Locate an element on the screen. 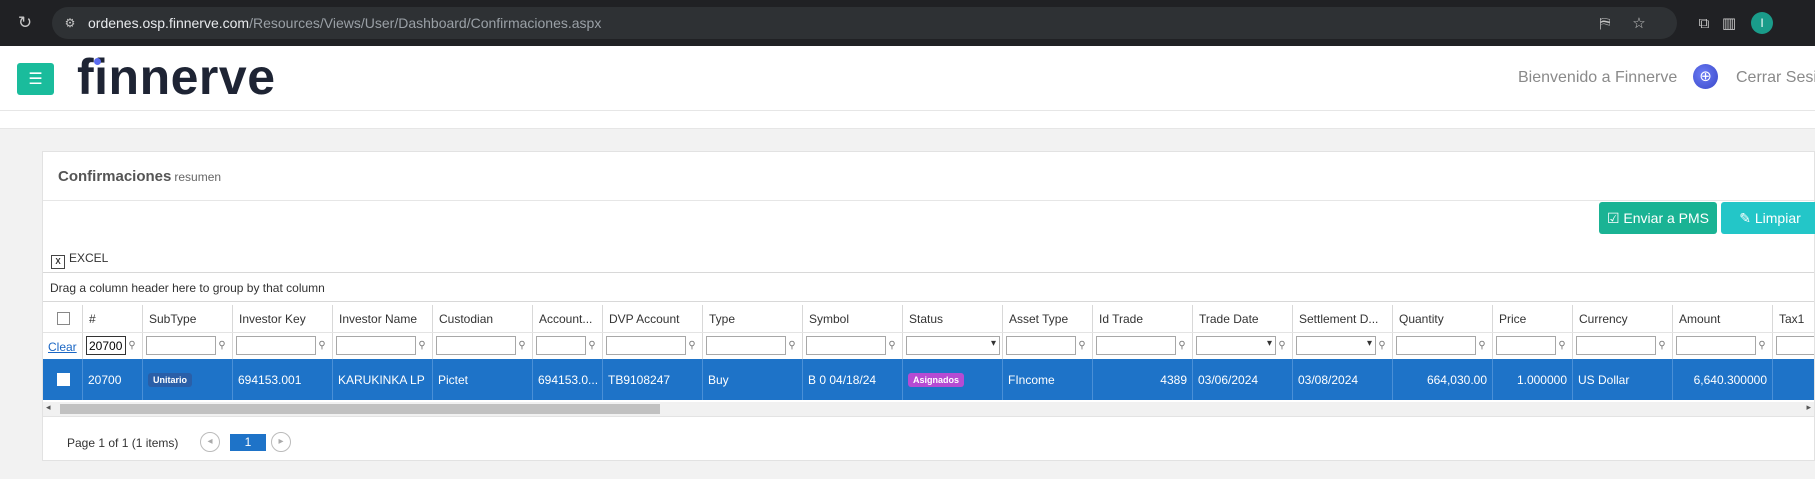 The image size is (1815, 479). column-header: Amount is located at coordinates (1723, 318).